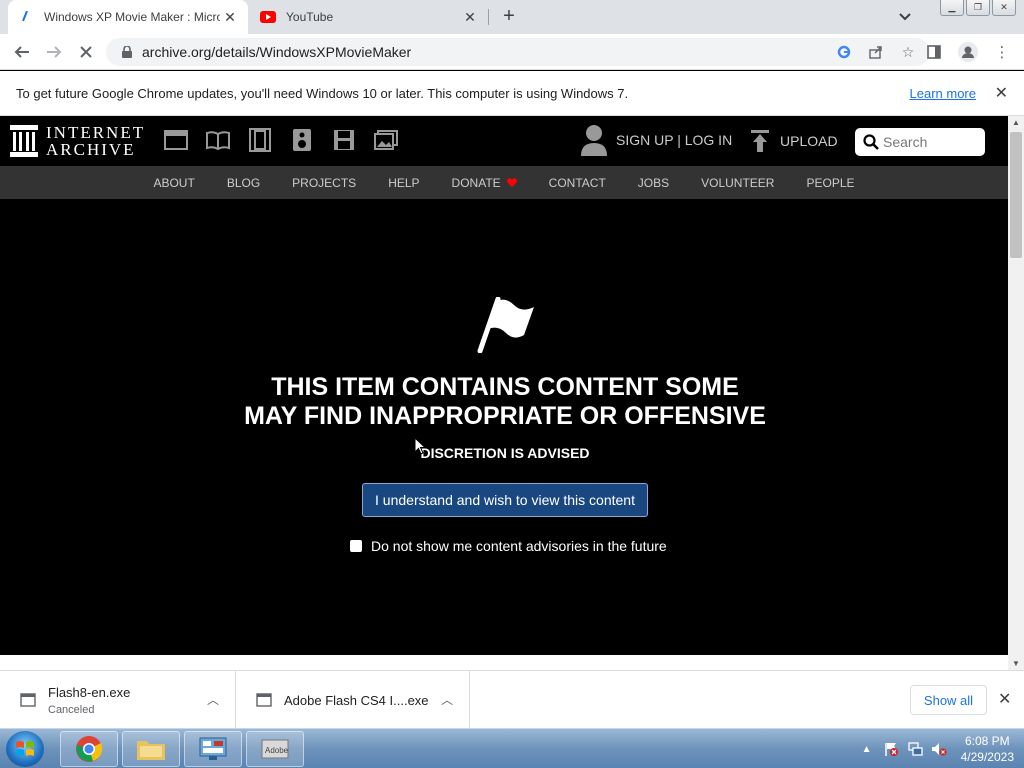 This screenshot has height=768, width=1024. What do you see at coordinates (369, 17) in the screenshot?
I see `tab-youtube: YouTube ✕` at bounding box center [369, 17].